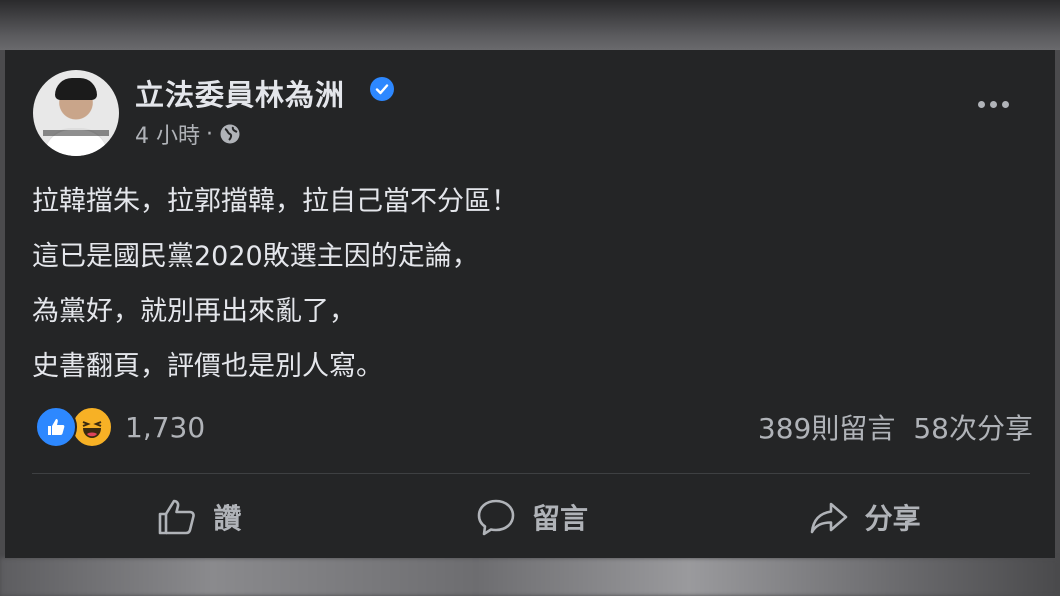 The image size is (1060, 596). I want to click on action-divider, so click(531, 473).